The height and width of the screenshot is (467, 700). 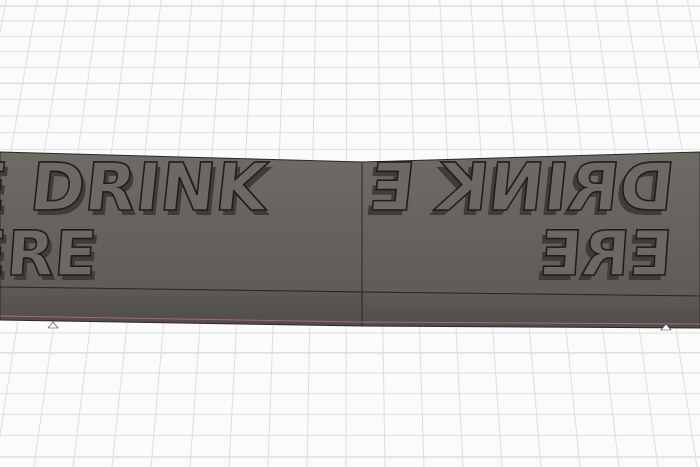 What do you see at coordinates (53, 325) in the screenshot?
I see `origin-marker-left` at bounding box center [53, 325].